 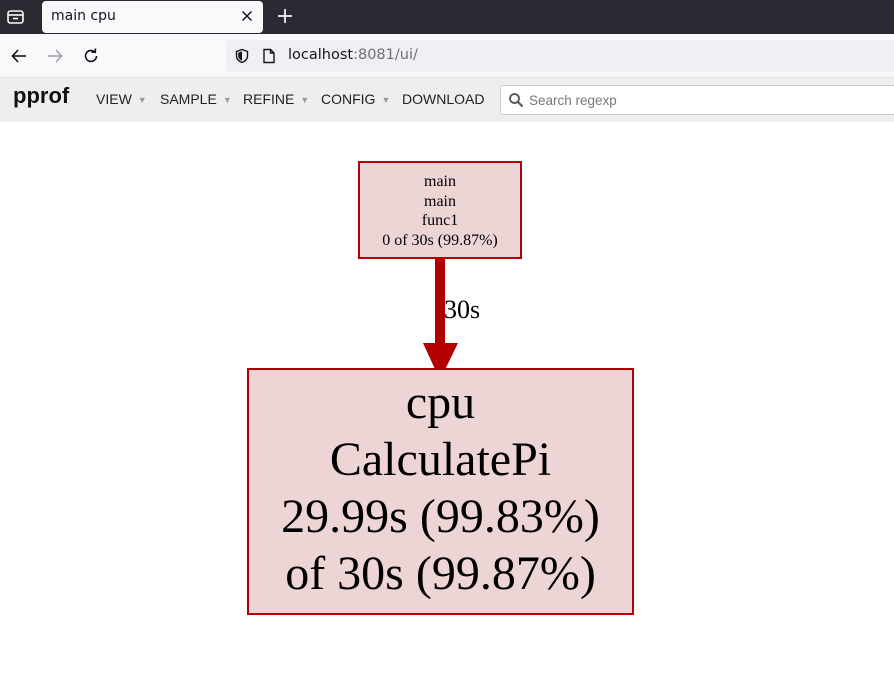 I want to click on node-line: of 30s (99.87%), so click(x=440, y=573).